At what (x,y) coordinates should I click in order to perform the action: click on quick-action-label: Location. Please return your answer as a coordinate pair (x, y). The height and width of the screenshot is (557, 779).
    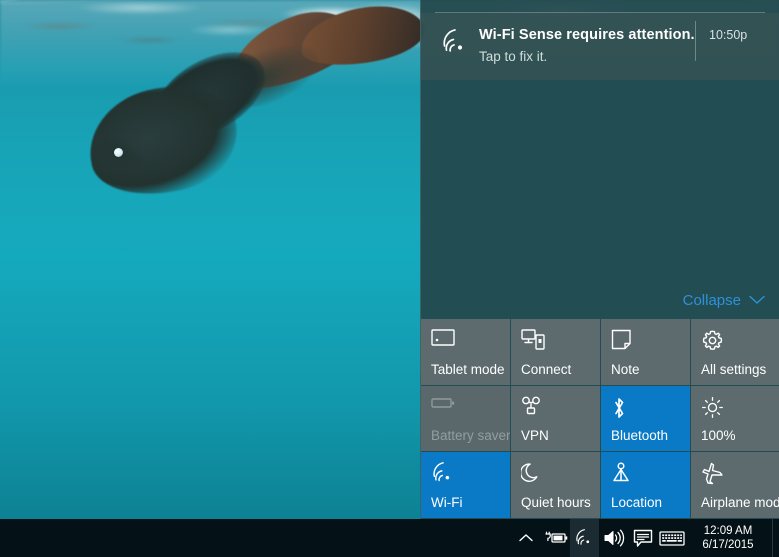
    Looking at the image, I should click on (637, 502).